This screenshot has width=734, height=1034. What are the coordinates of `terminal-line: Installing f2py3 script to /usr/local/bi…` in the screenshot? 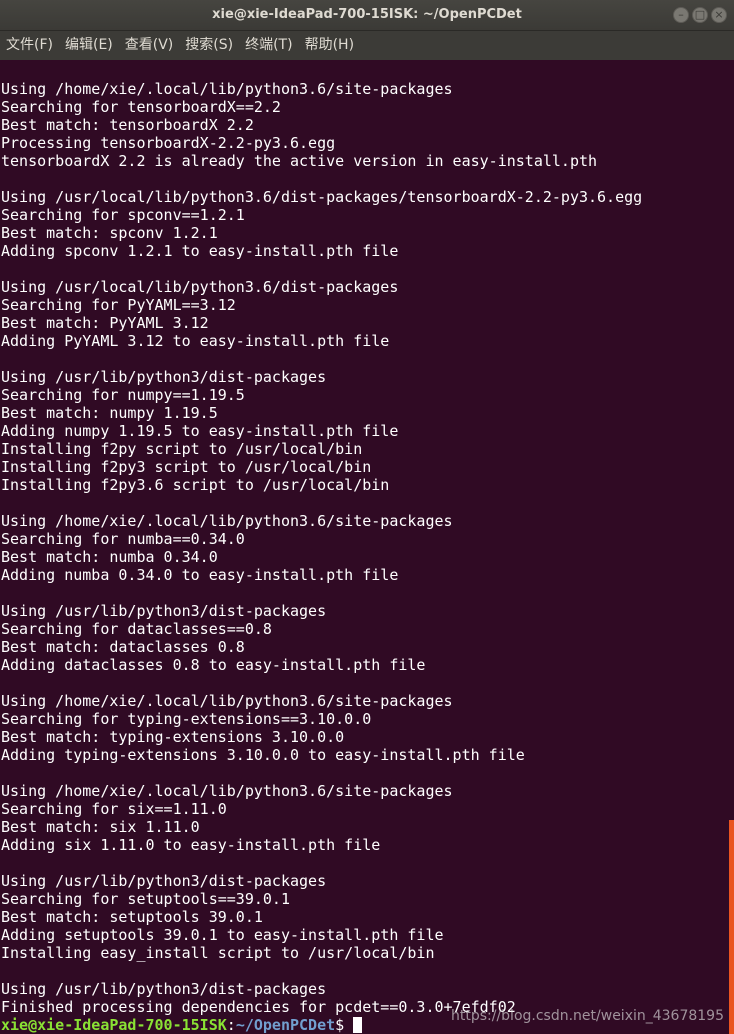 It's located at (186, 467).